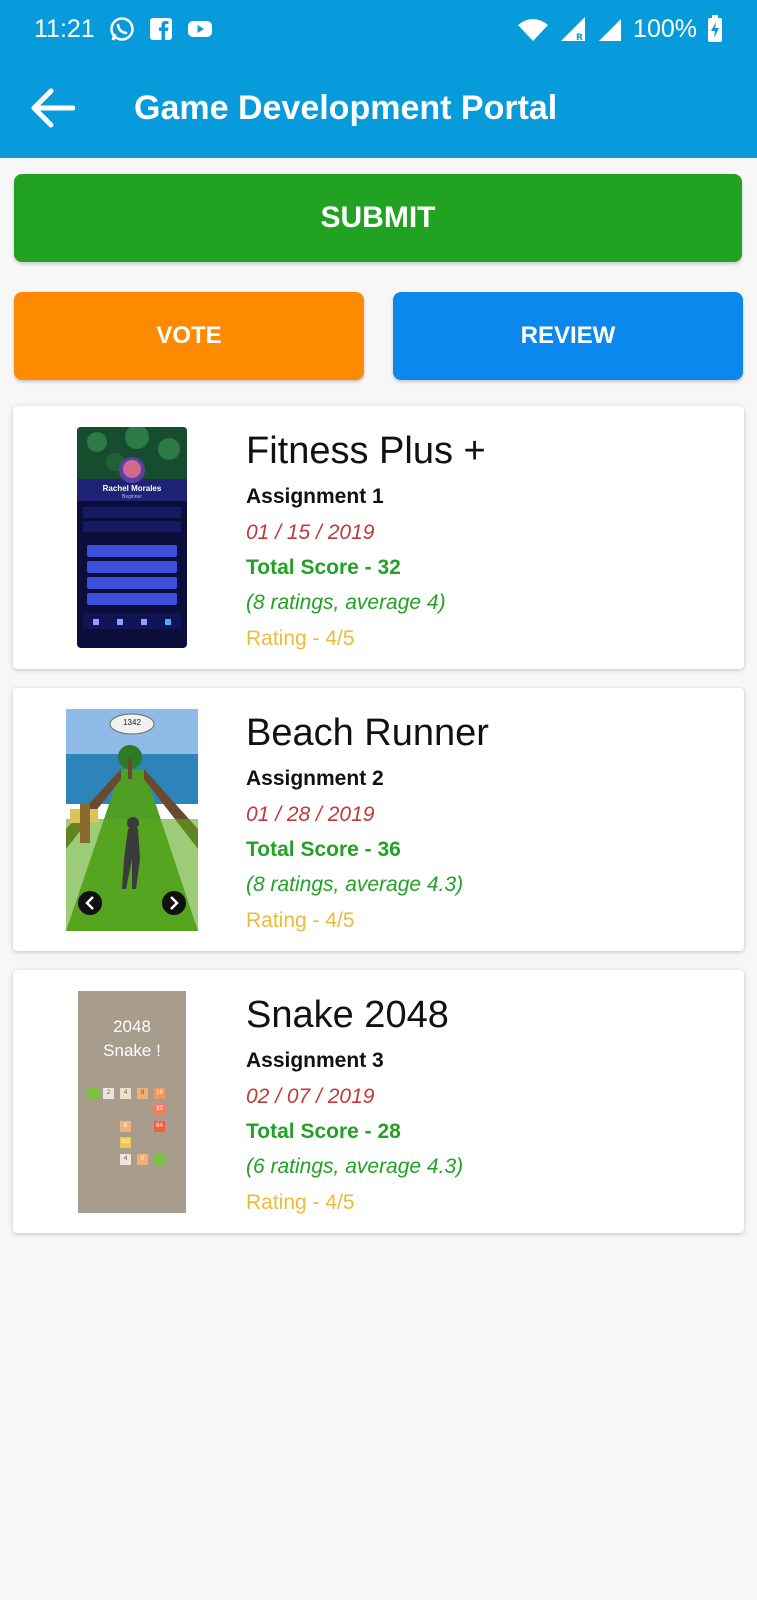 The image size is (757, 1600). Describe the element at coordinates (323, 849) in the screenshot. I see `project-total-score: Total Score - 36` at that location.